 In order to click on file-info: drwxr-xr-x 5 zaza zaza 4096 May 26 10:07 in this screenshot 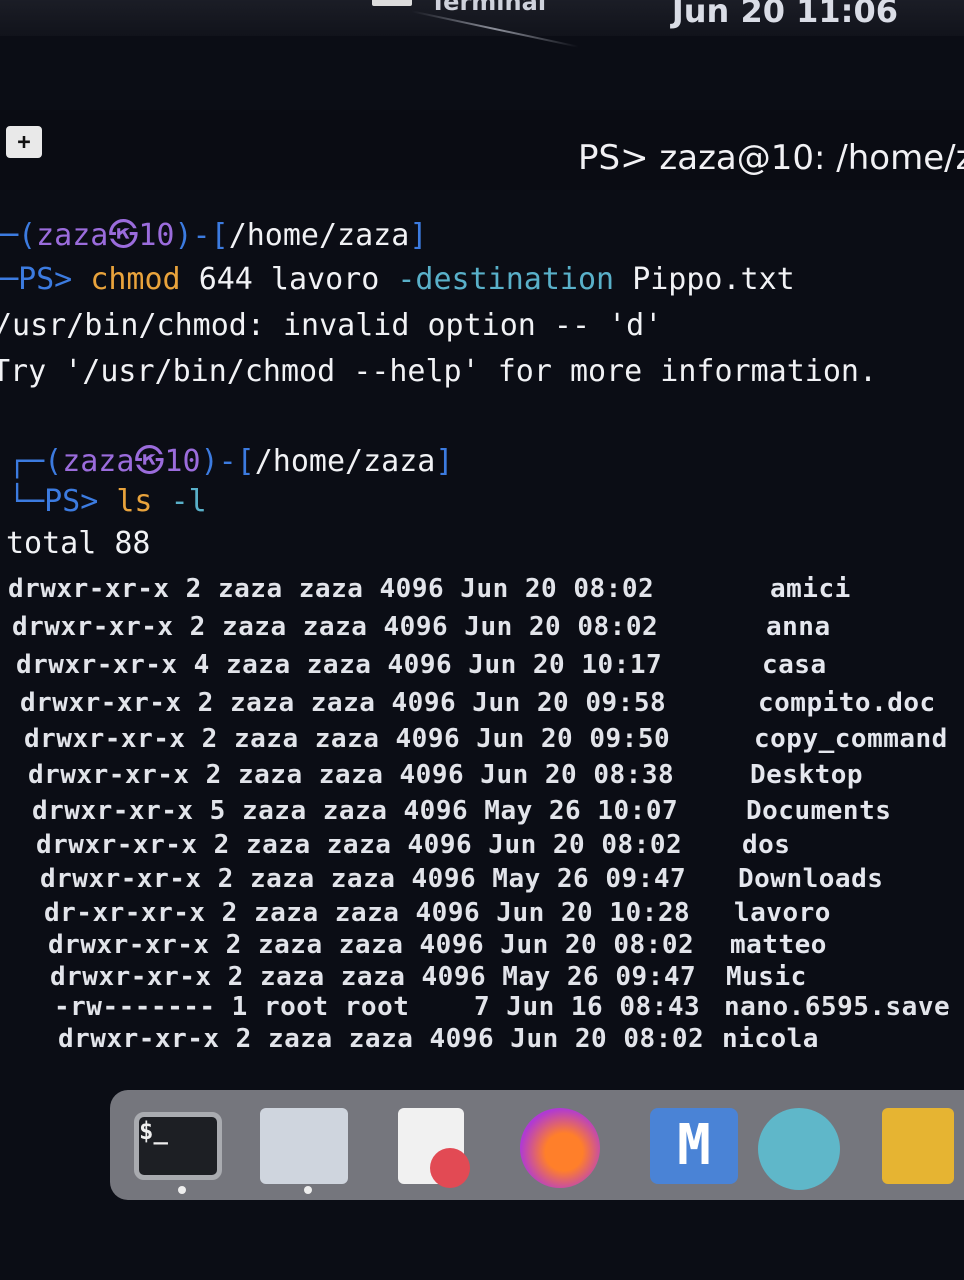, I will do `click(355, 811)`.